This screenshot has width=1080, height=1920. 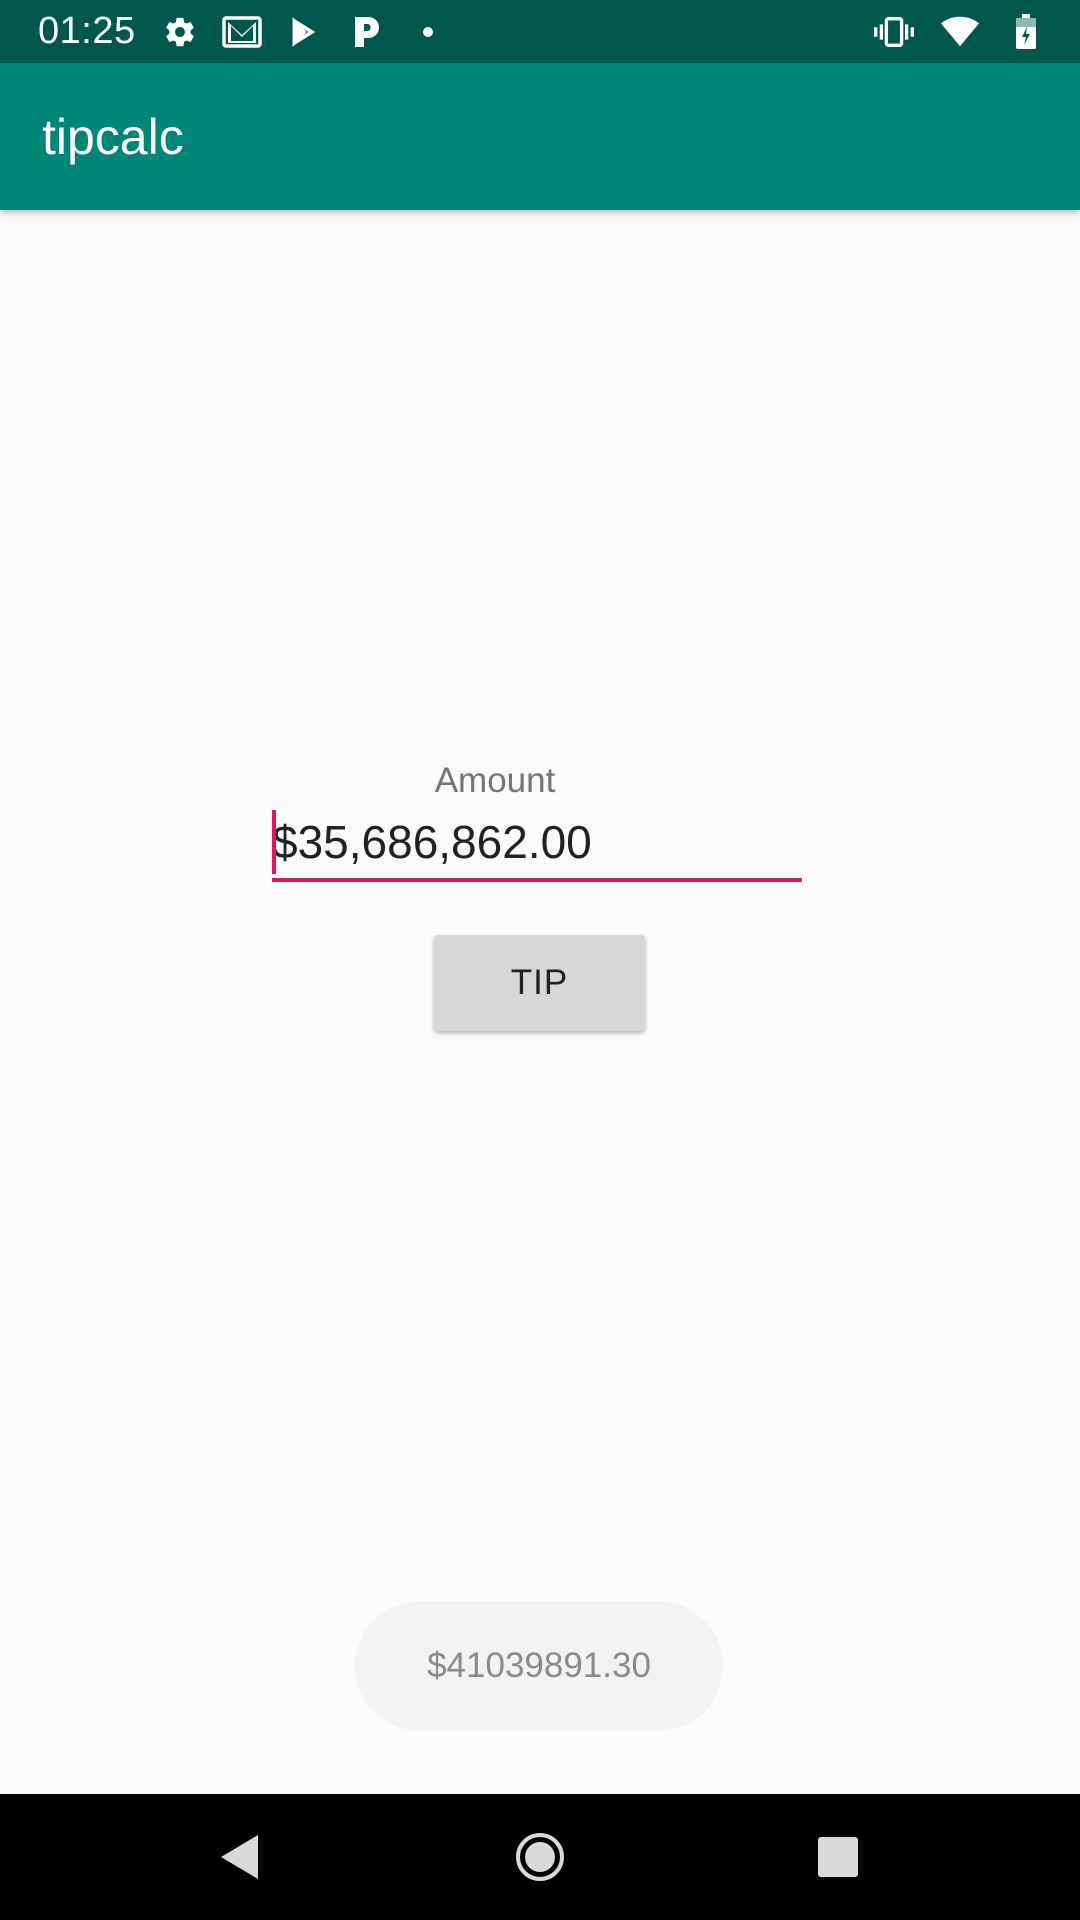 I want to click on home-button, so click(x=540, y=1857).